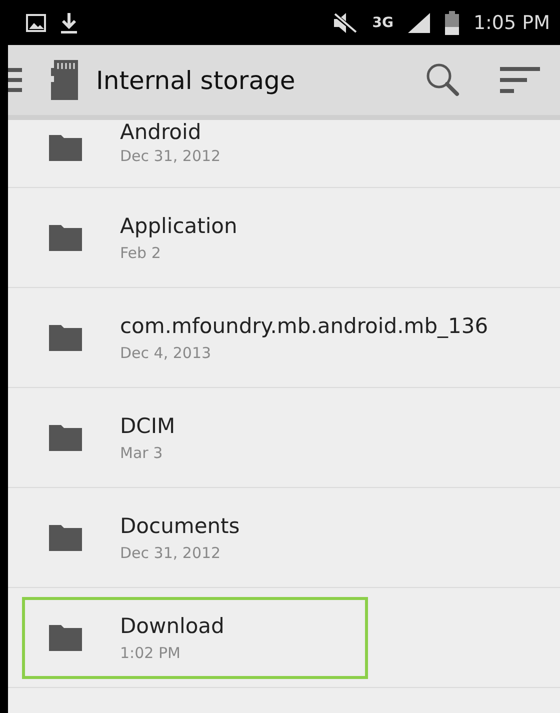  What do you see at coordinates (161, 132) in the screenshot?
I see `folder-name: Android` at bounding box center [161, 132].